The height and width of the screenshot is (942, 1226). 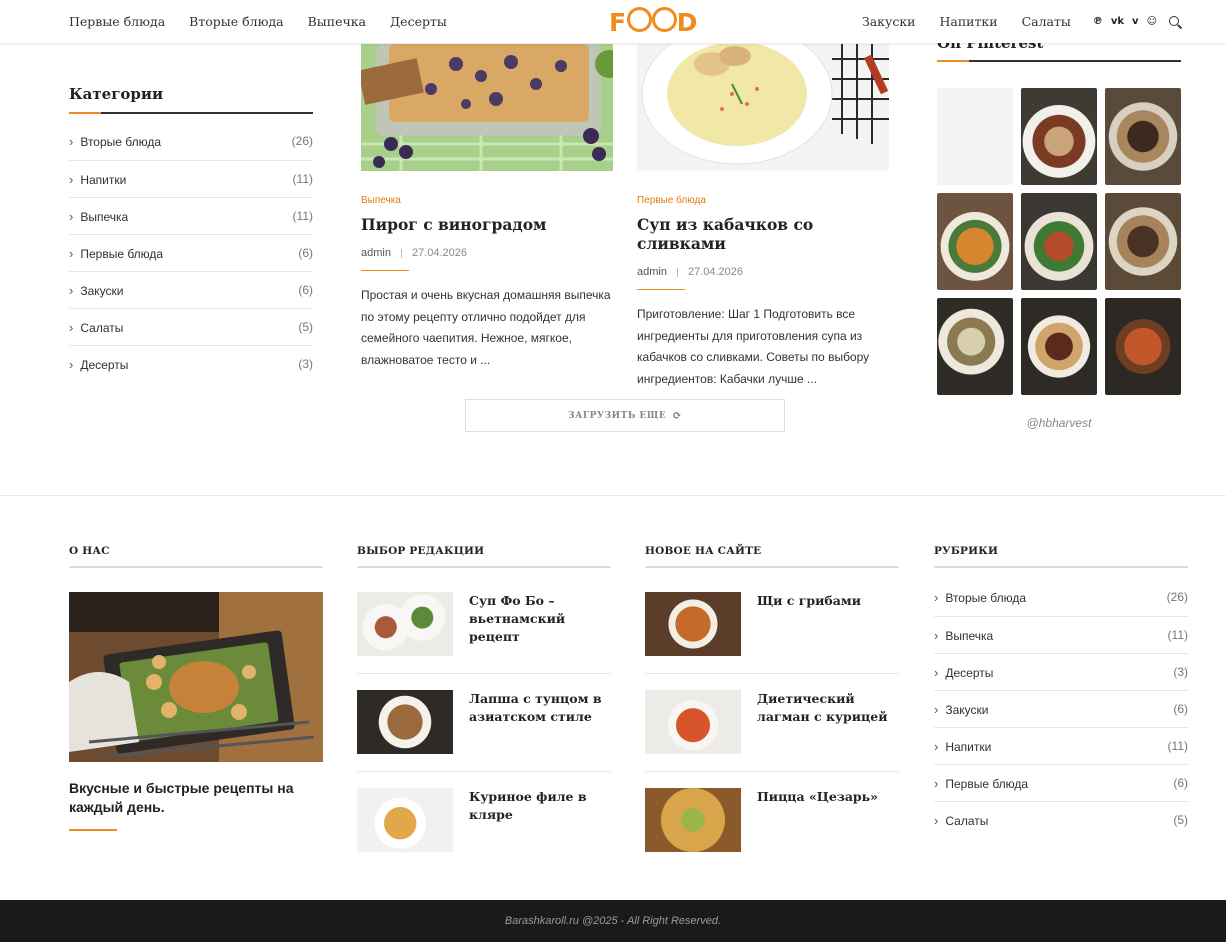 I want to click on post-title: Щи с грибами, so click(x=809, y=624).